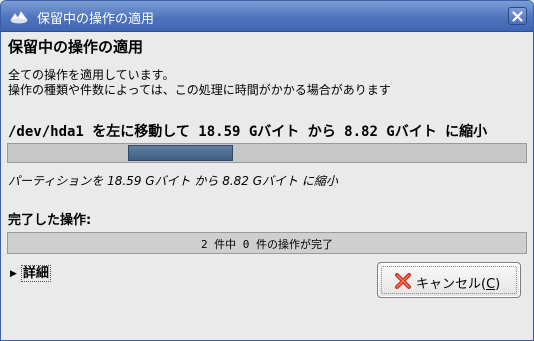 The height and width of the screenshot is (341, 534). Describe the element at coordinates (91, 75) in the screenshot. I see `description-line-1: 全ての操作を適用しています。` at that location.